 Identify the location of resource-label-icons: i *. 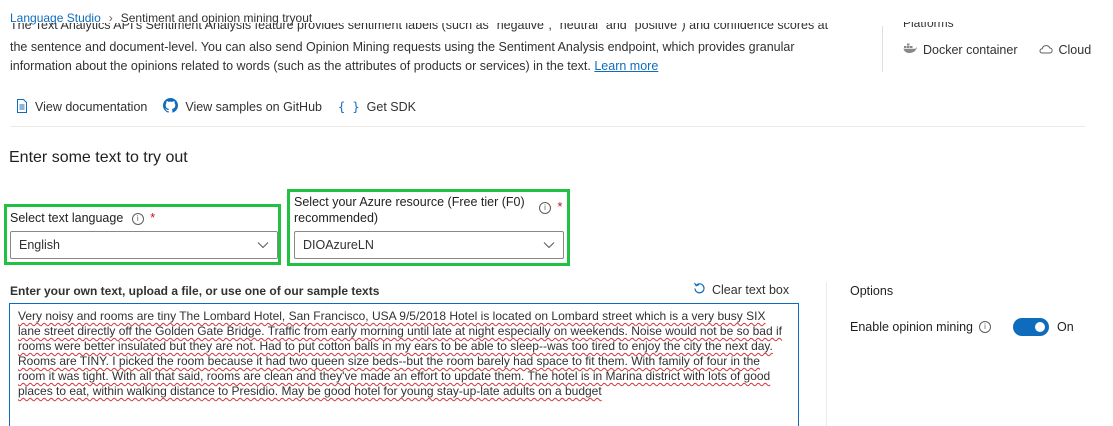
(550, 207).